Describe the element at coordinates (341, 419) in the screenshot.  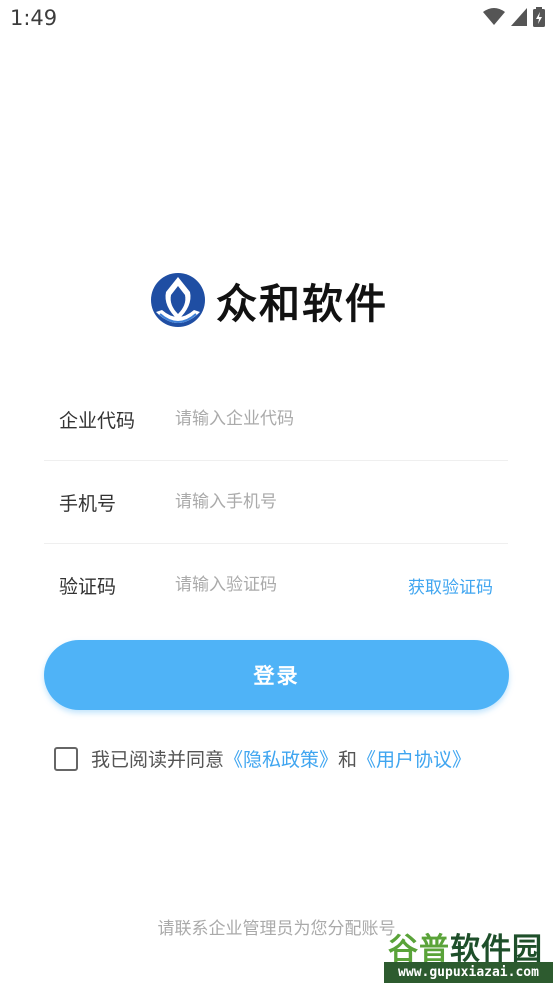
I see `company-code-input` at that location.